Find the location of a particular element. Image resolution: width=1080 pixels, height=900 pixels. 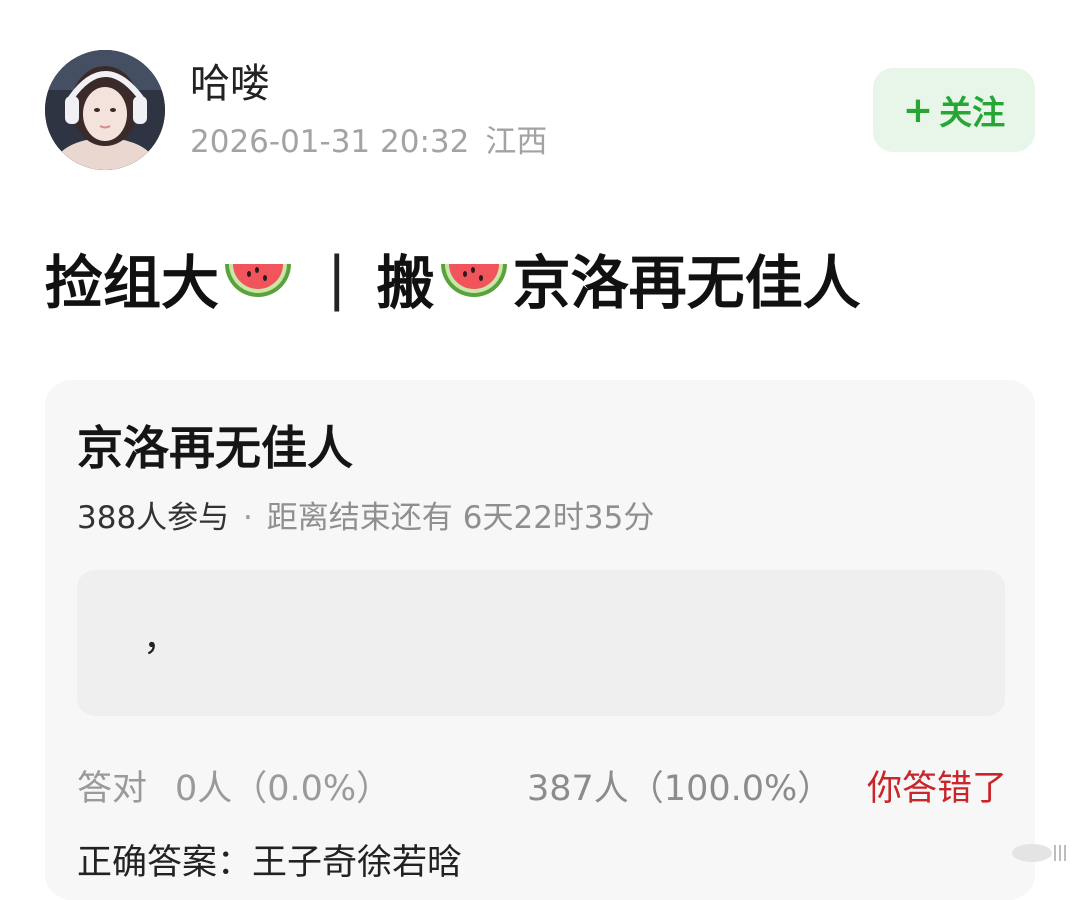

wrong-status: 你答错了 is located at coordinates (936, 789).